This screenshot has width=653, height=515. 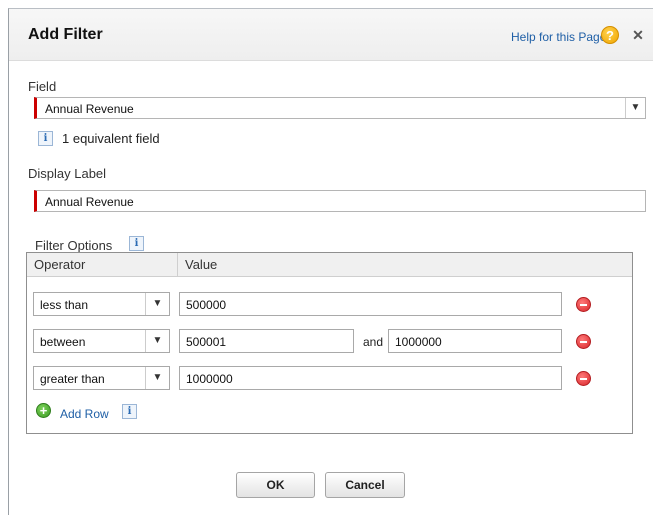 What do you see at coordinates (558, 37) in the screenshot?
I see `help-for-page-link: Help for this Page` at bounding box center [558, 37].